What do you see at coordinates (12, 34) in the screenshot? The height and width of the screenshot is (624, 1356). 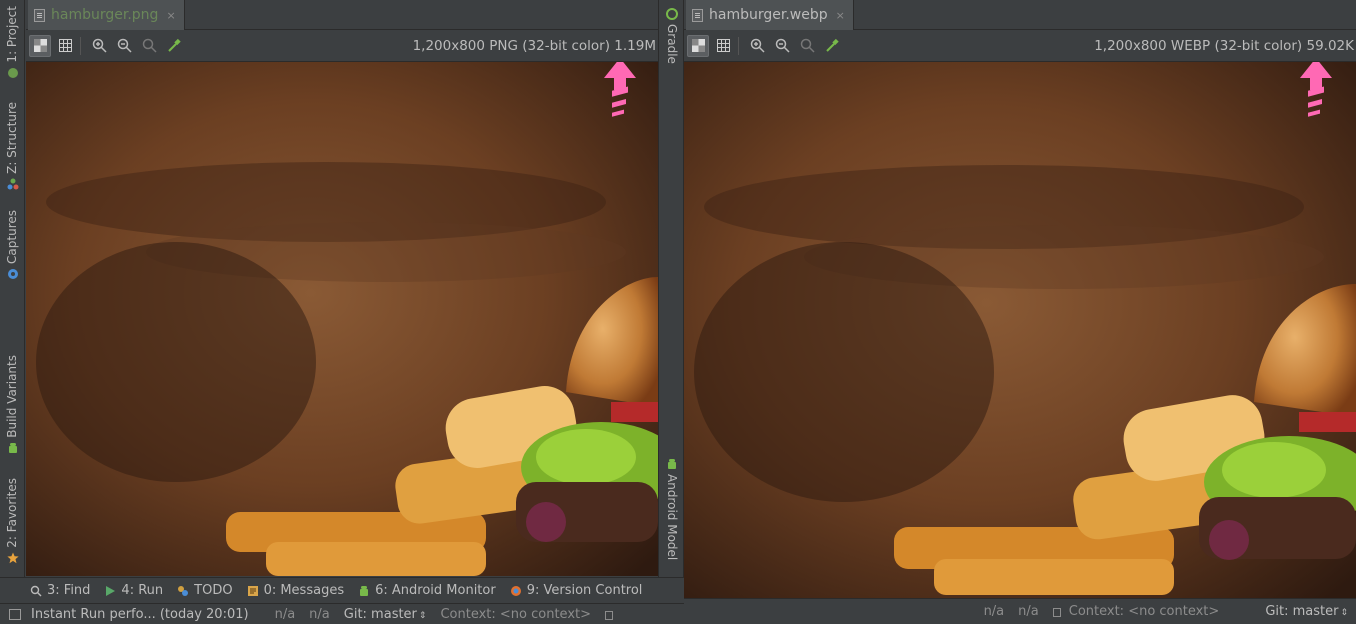 I see `tool-tab-label: 1: Project` at bounding box center [12, 34].